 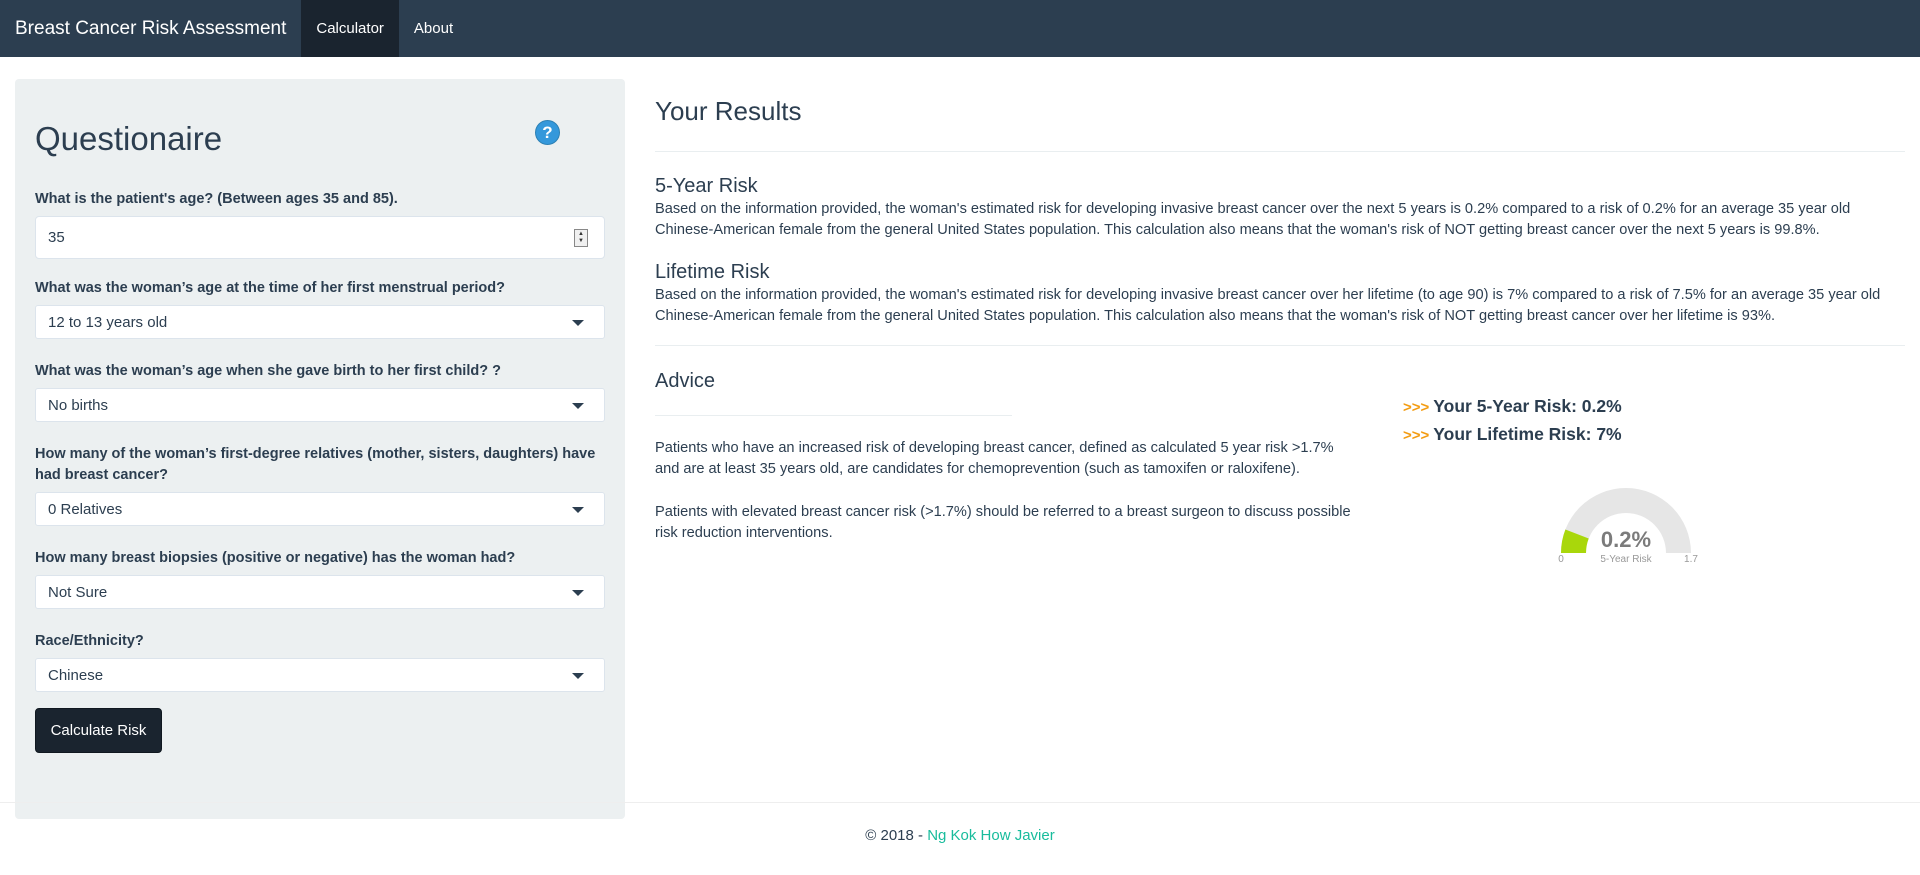 I want to click on results-title: Your Results, so click(x=728, y=111).